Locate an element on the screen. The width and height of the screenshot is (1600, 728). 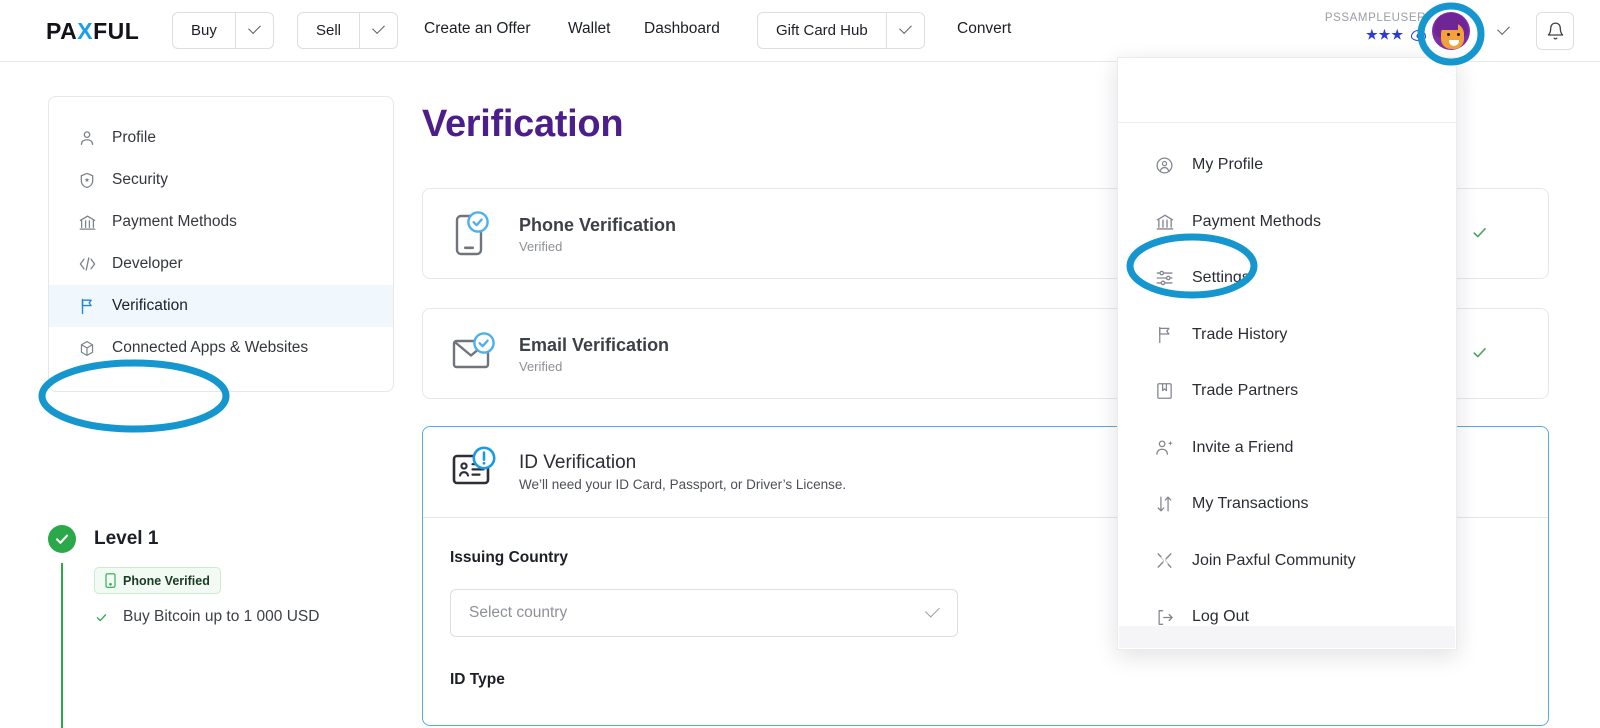
sidebar-item-connected-apps: Connected Apps & Websites is located at coordinates (221, 348).